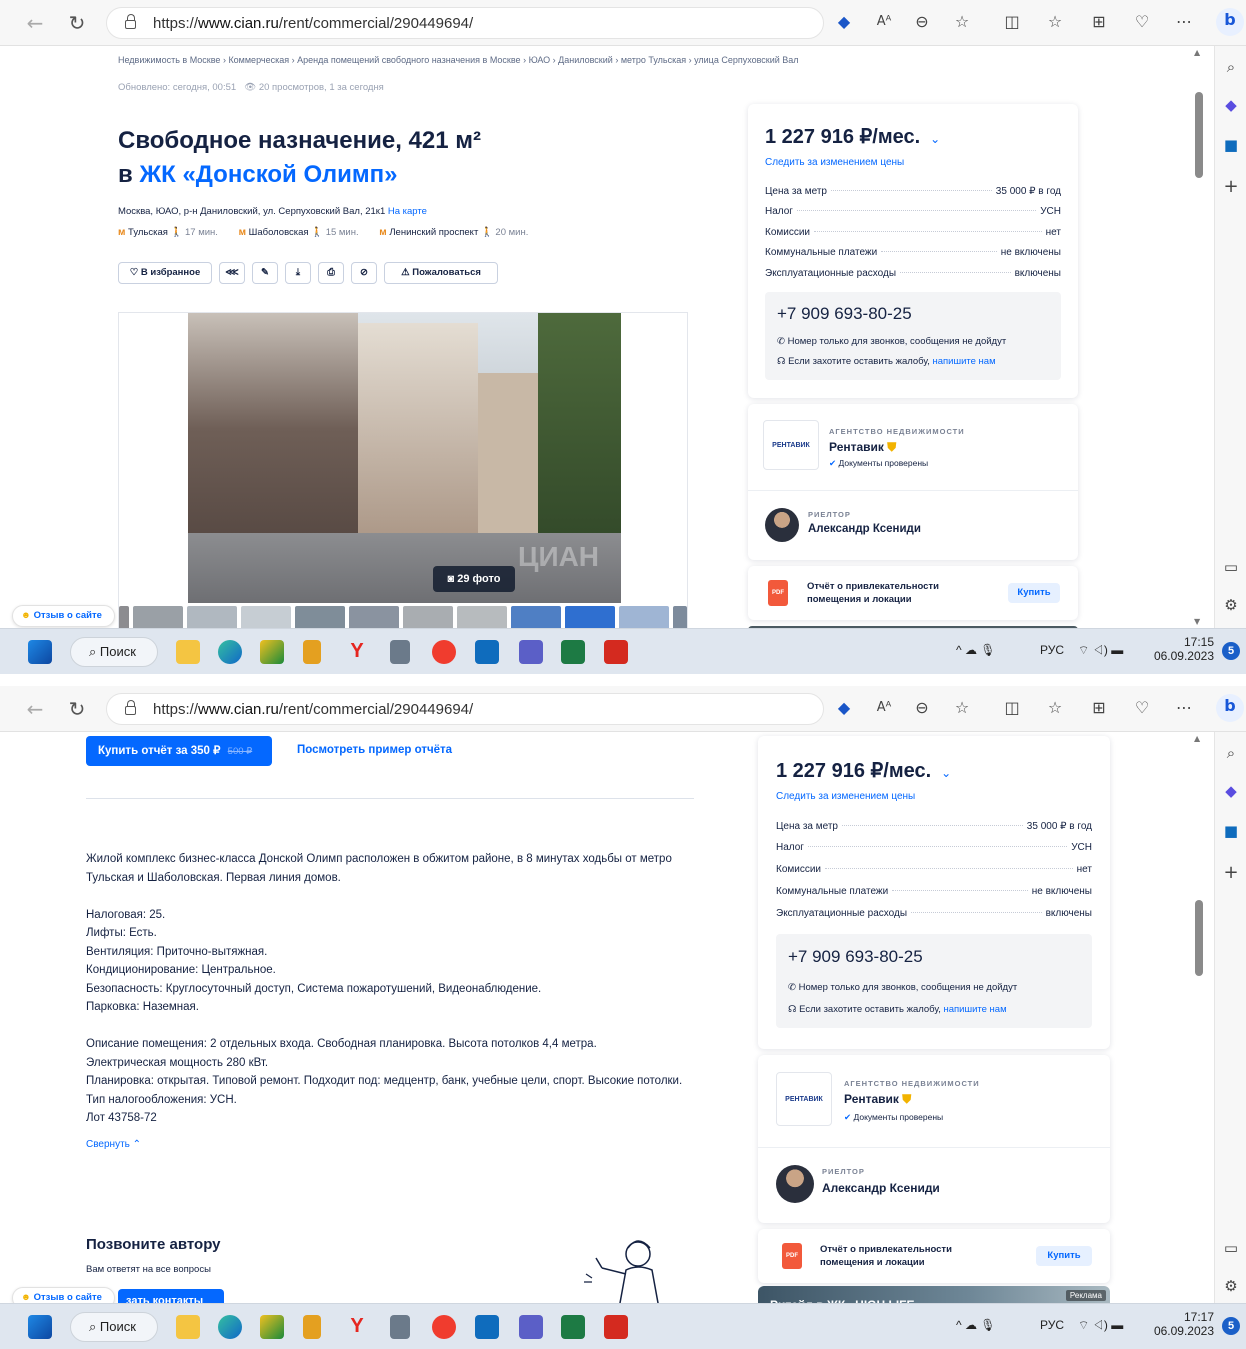  Describe the element at coordinates (331, 273) in the screenshot. I see `print-button: ⎙` at that location.